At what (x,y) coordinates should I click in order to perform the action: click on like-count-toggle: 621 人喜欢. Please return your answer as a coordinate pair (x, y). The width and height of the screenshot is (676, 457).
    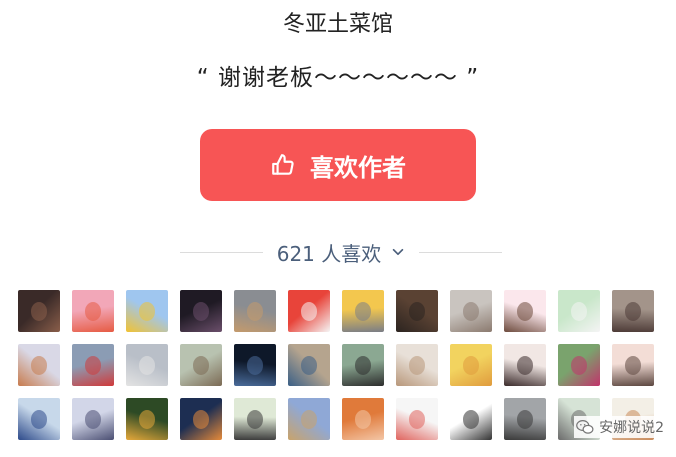
    Looking at the image, I should click on (341, 252).